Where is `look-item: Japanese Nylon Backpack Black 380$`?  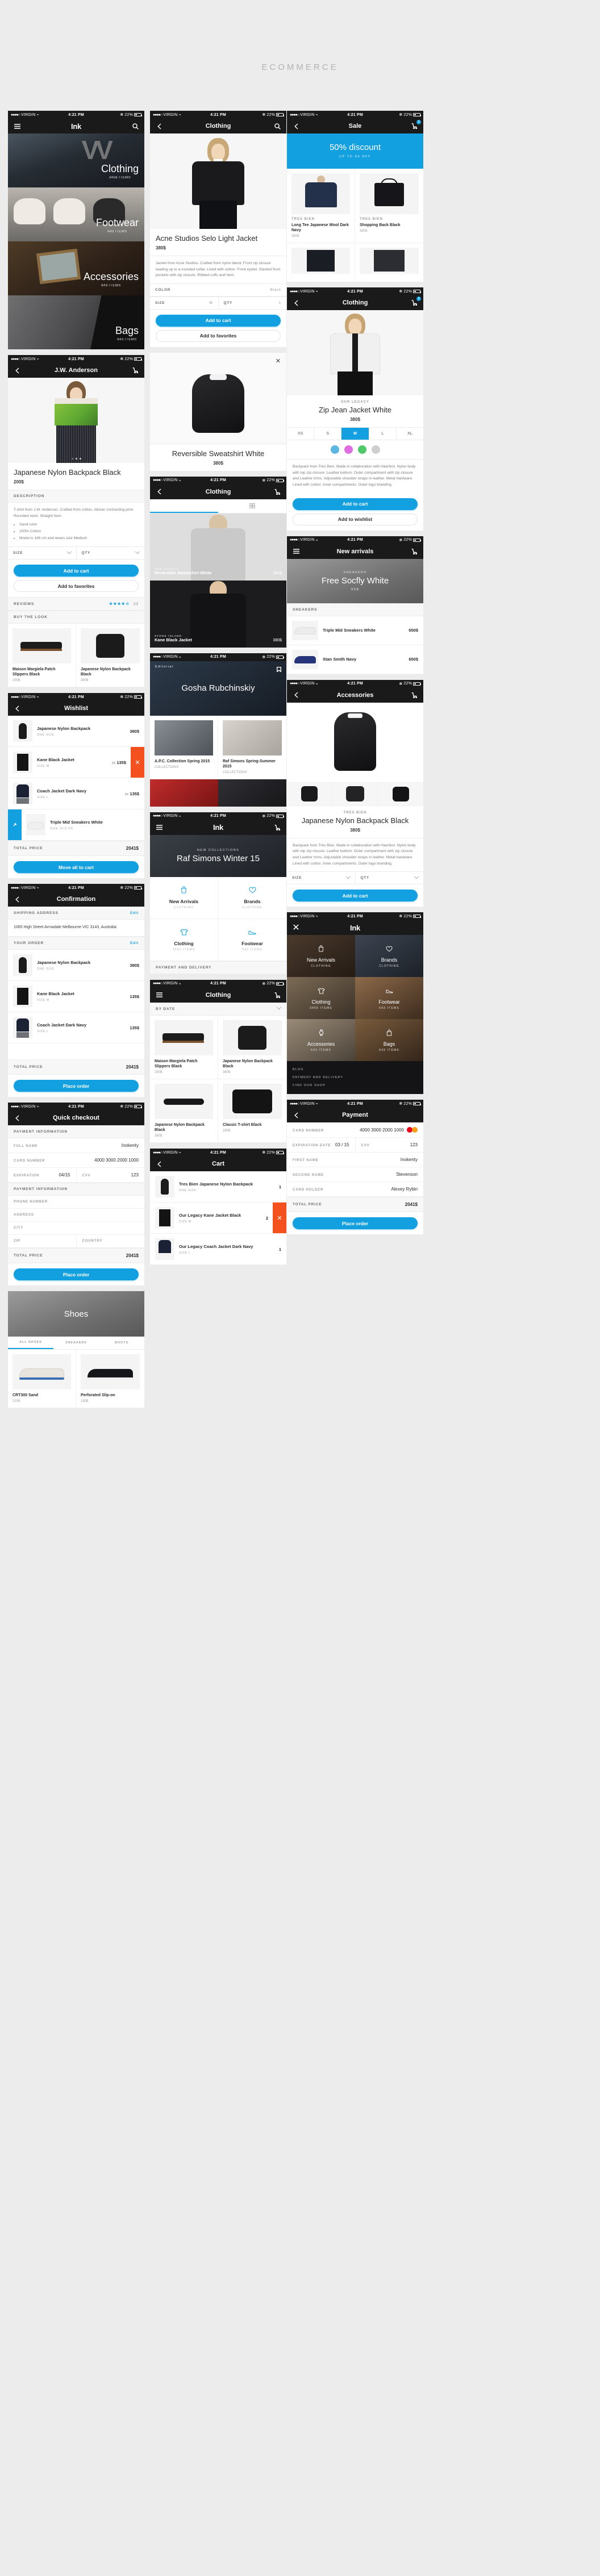
look-item: Japanese Nylon Backpack Black 380$ is located at coordinates (110, 656).